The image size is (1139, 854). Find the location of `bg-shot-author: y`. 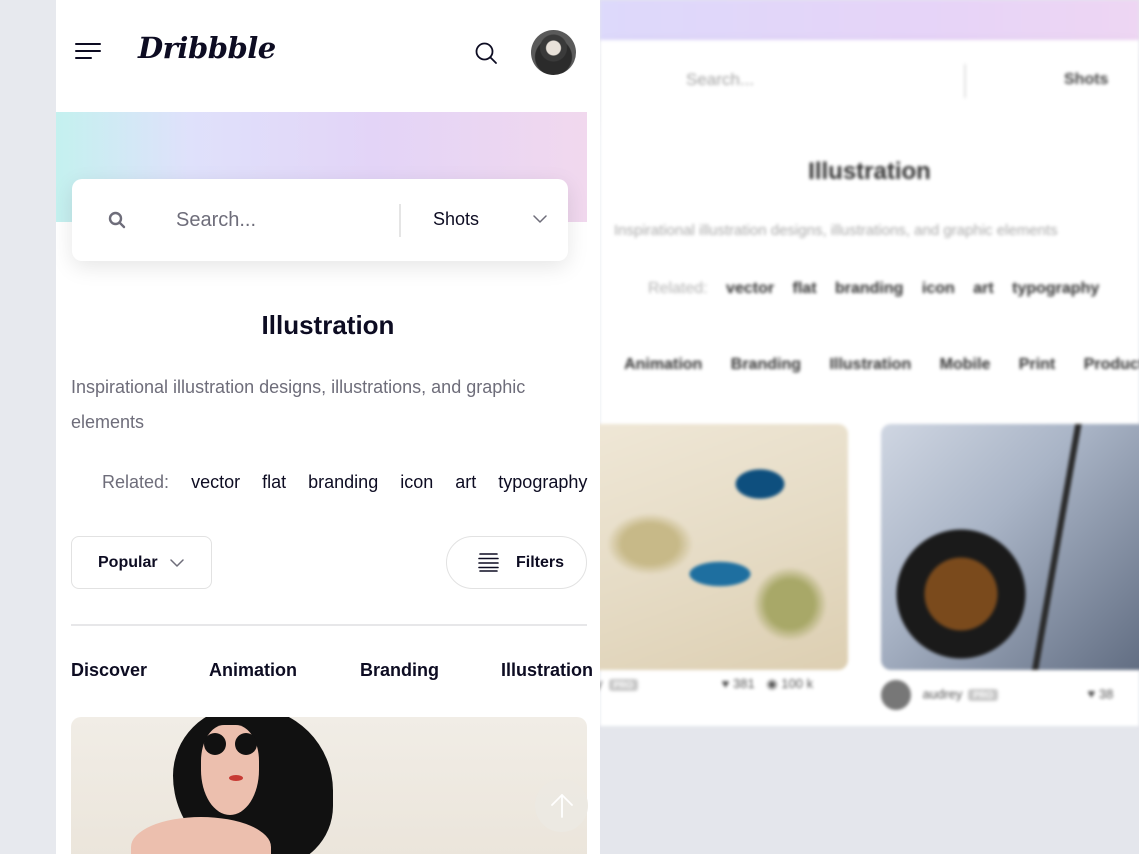

bg-shot-author: y is located at coordinates (601, 683).